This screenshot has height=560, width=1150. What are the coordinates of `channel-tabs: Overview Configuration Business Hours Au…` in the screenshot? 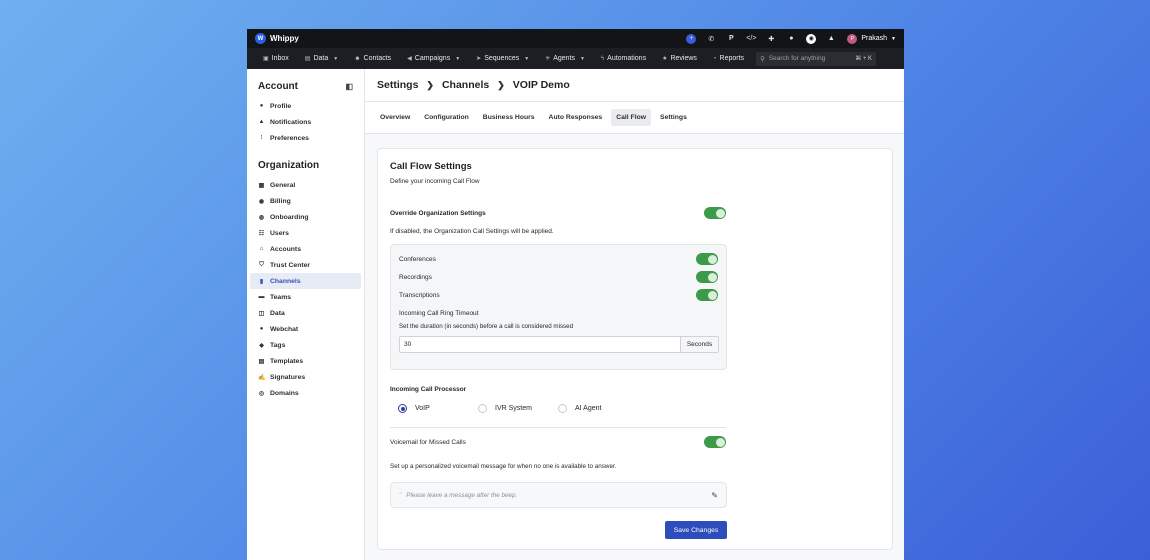 It's located at (634, 118).